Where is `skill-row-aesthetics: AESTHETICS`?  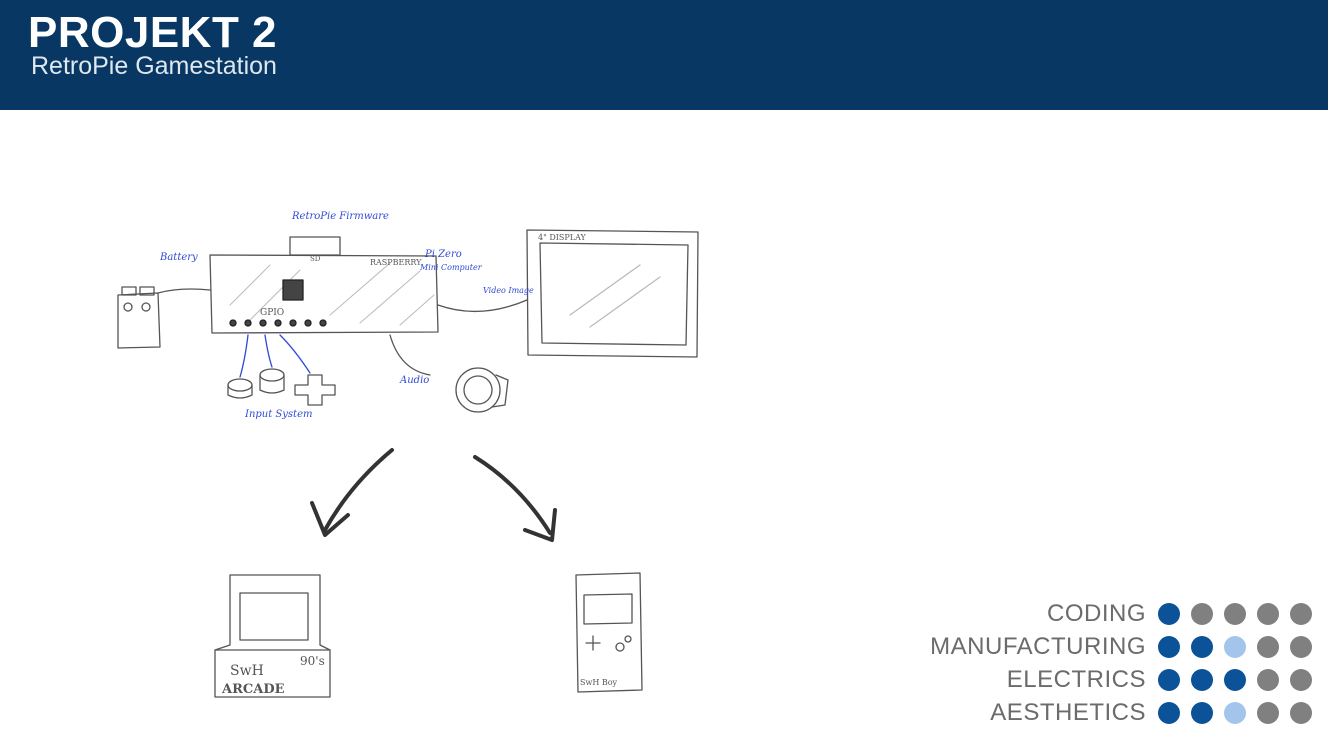 skill-row-aesthetics: AESTHETICS is located at coordinates (1052, 712).